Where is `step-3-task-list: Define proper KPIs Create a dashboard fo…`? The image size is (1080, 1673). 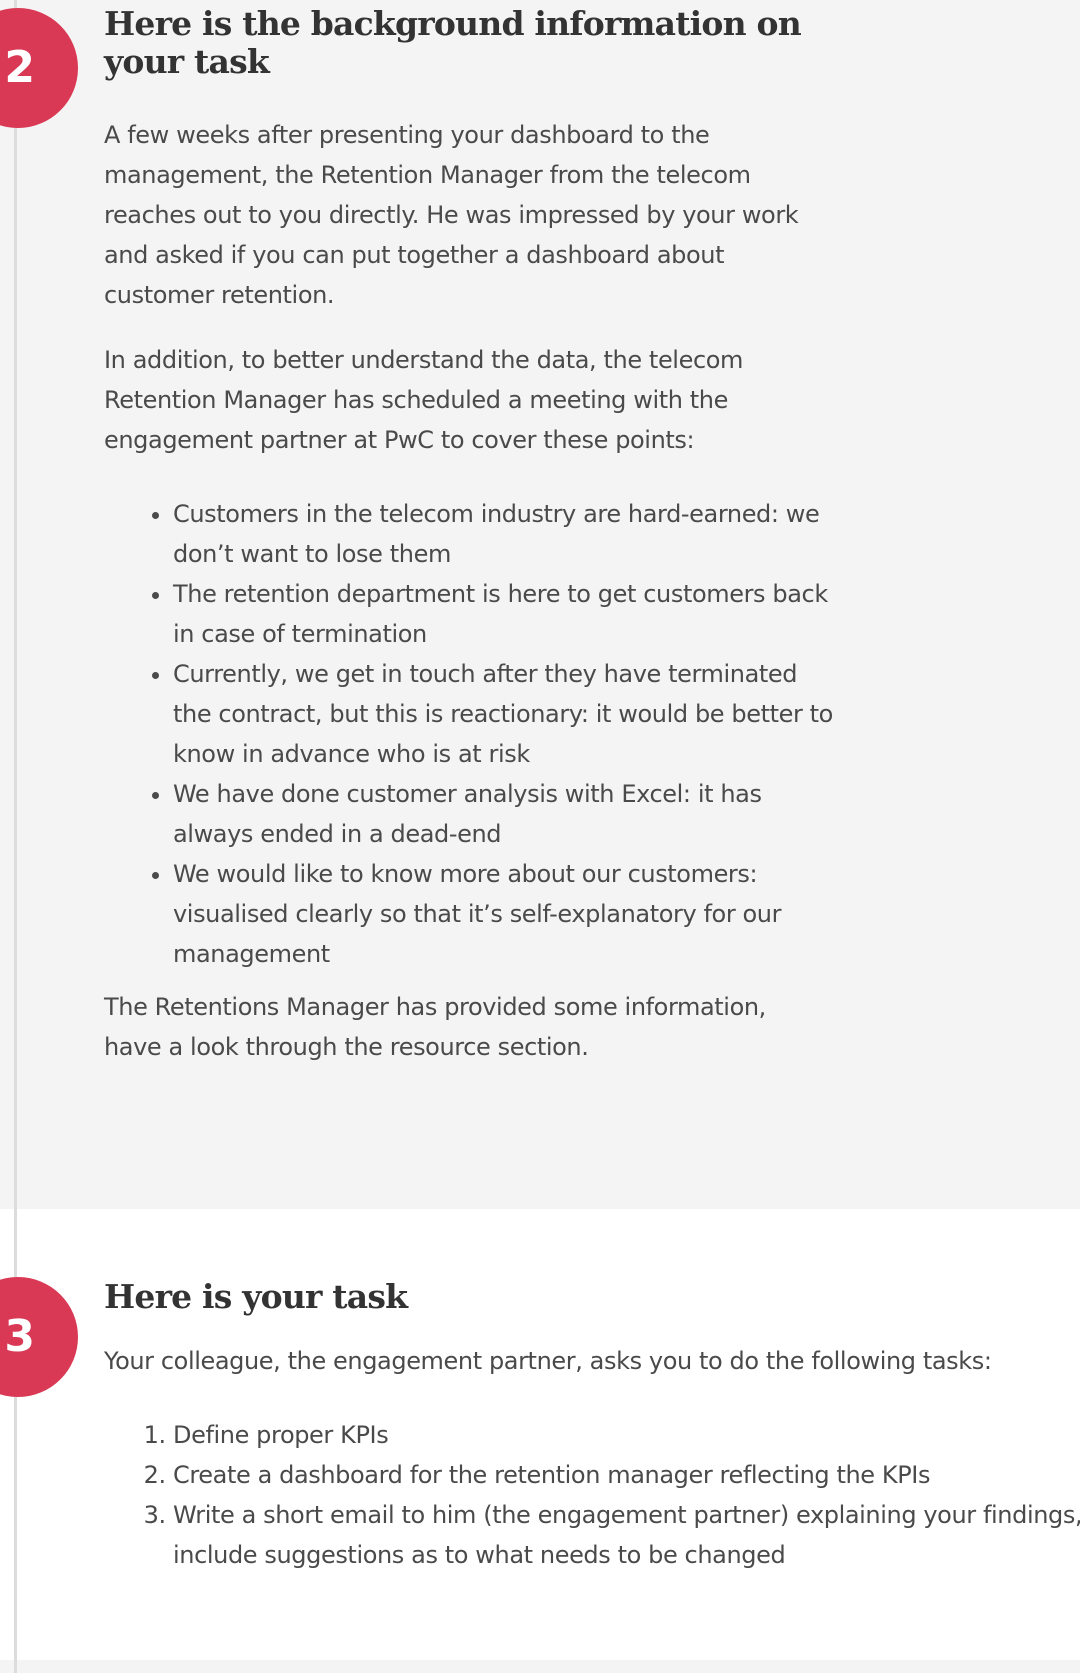
step-3-task-list: Define proper KPIs Create a dashboard fo… is located at coordinates (592, 1495).